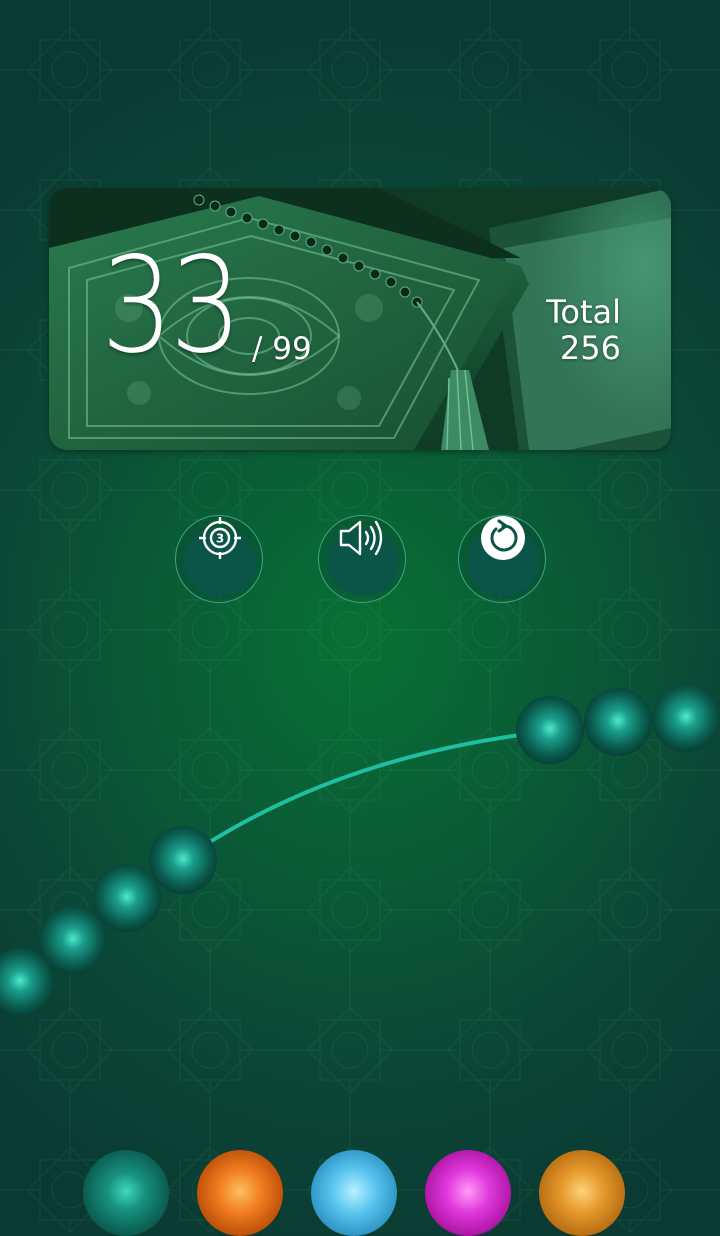 This screenshot has width=720, height=1236. I want to click on thread, so click(362, 790).